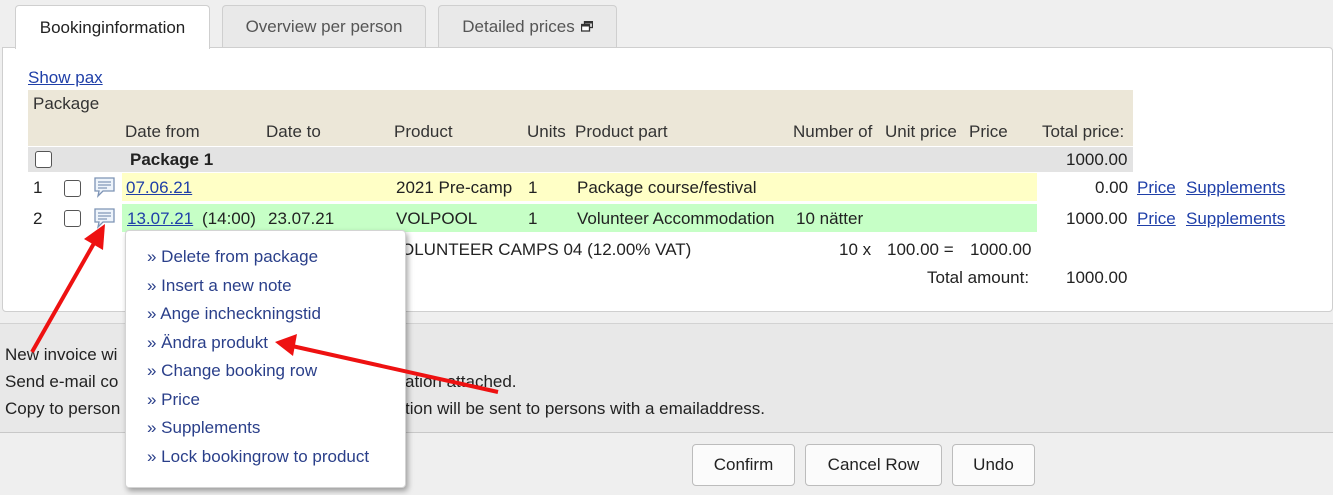 Image resolution: width=1333 pixels, height=495 pixels. Describe the element at coordinates (63, 408) in the screenshot. I see `option-copy-to-person: Copy to person` at that location.